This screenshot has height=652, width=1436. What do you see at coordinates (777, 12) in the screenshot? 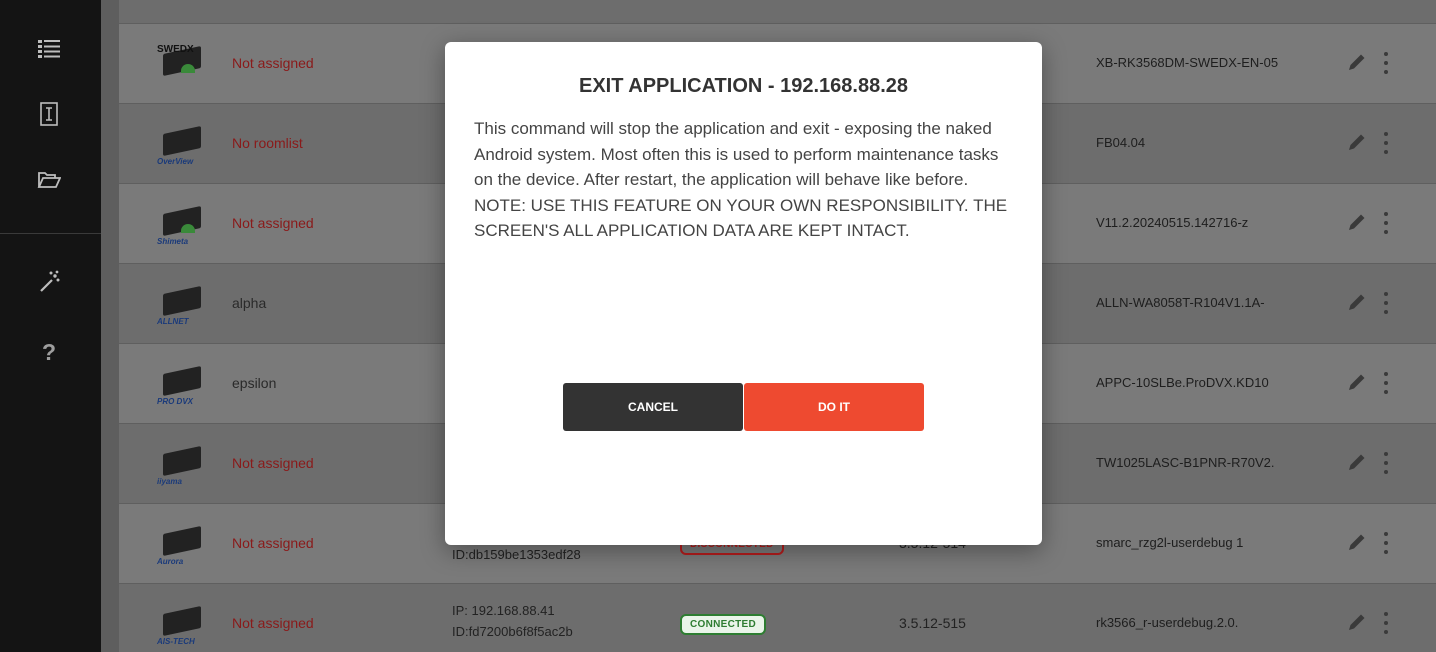
I see `table-row-partial` at bounding box center [777, 12].